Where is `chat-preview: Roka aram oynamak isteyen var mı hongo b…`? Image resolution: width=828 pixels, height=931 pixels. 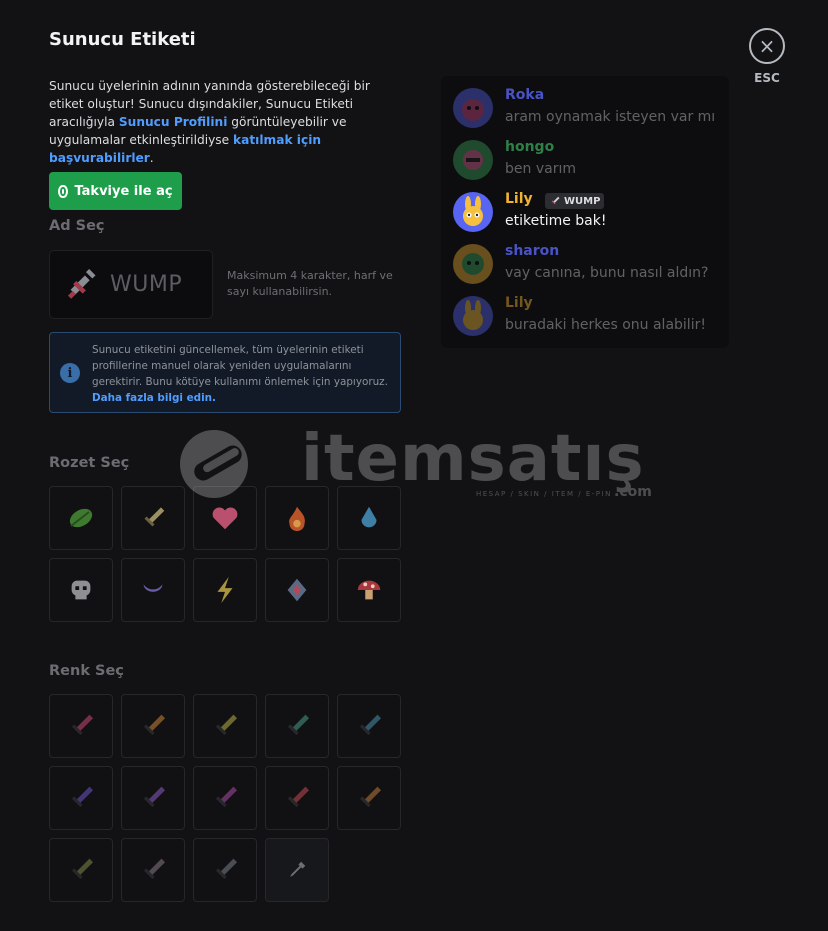 chat-preview: Roka aram oynamak isteyen var mı hongo b… is located at coordinates (585, 212).